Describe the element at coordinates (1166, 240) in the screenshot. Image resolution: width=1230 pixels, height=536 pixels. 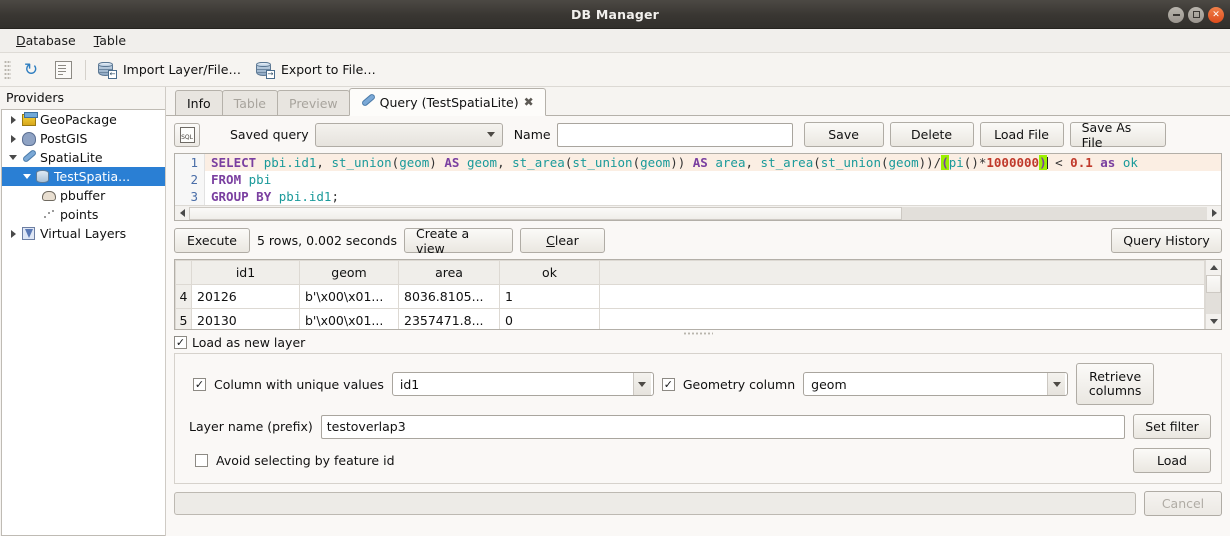
I see `query-history-button: Query History` at that location.